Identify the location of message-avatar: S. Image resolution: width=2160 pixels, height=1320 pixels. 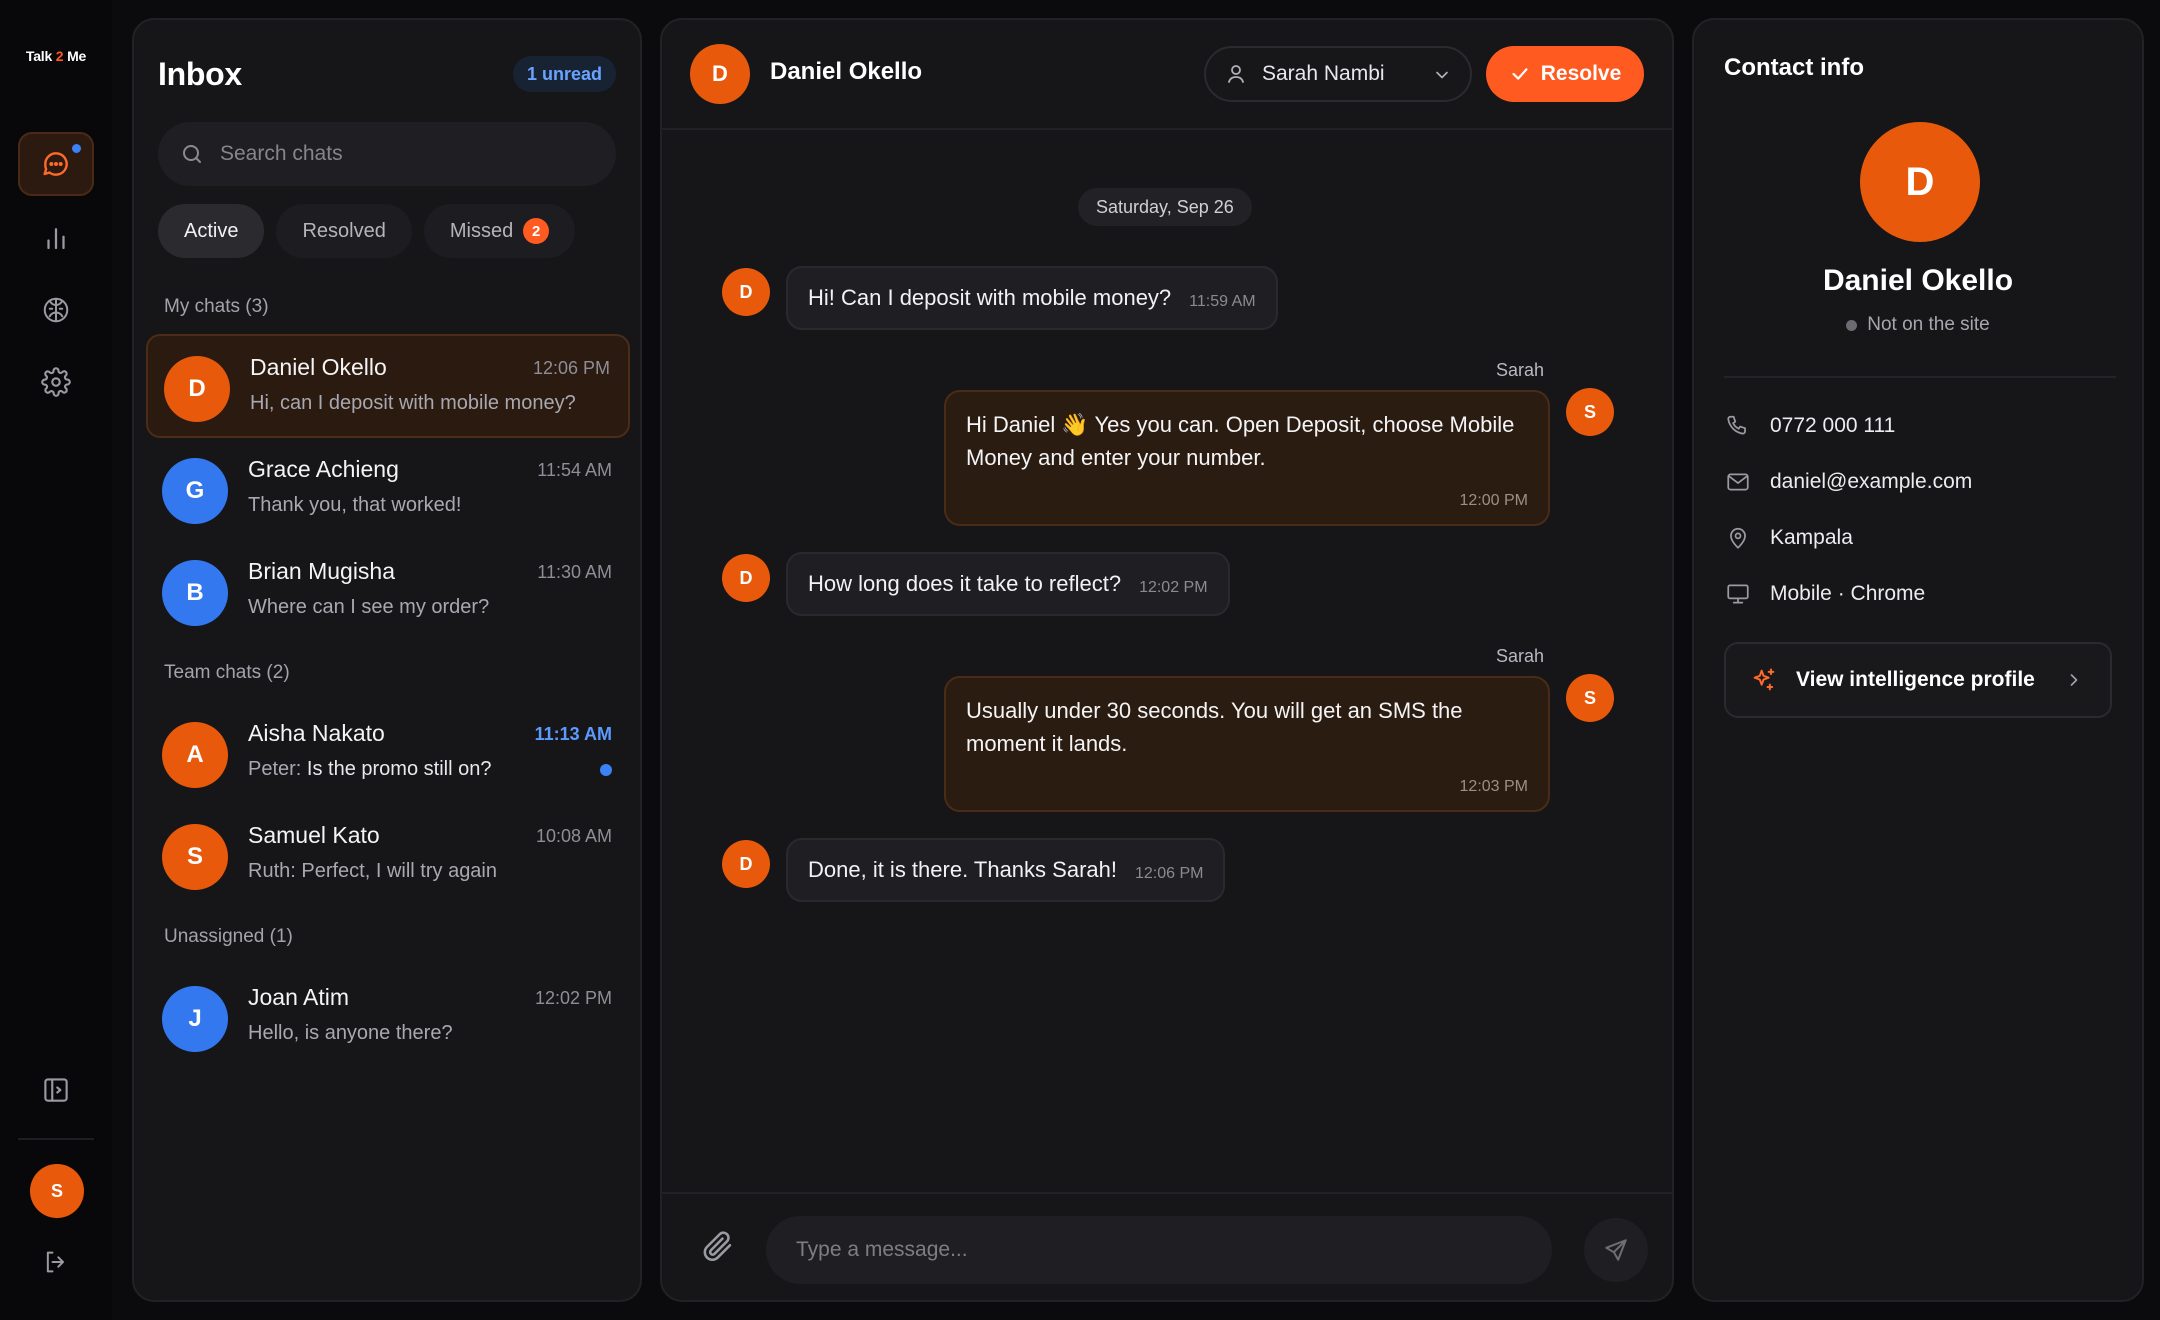
(1590, 412).